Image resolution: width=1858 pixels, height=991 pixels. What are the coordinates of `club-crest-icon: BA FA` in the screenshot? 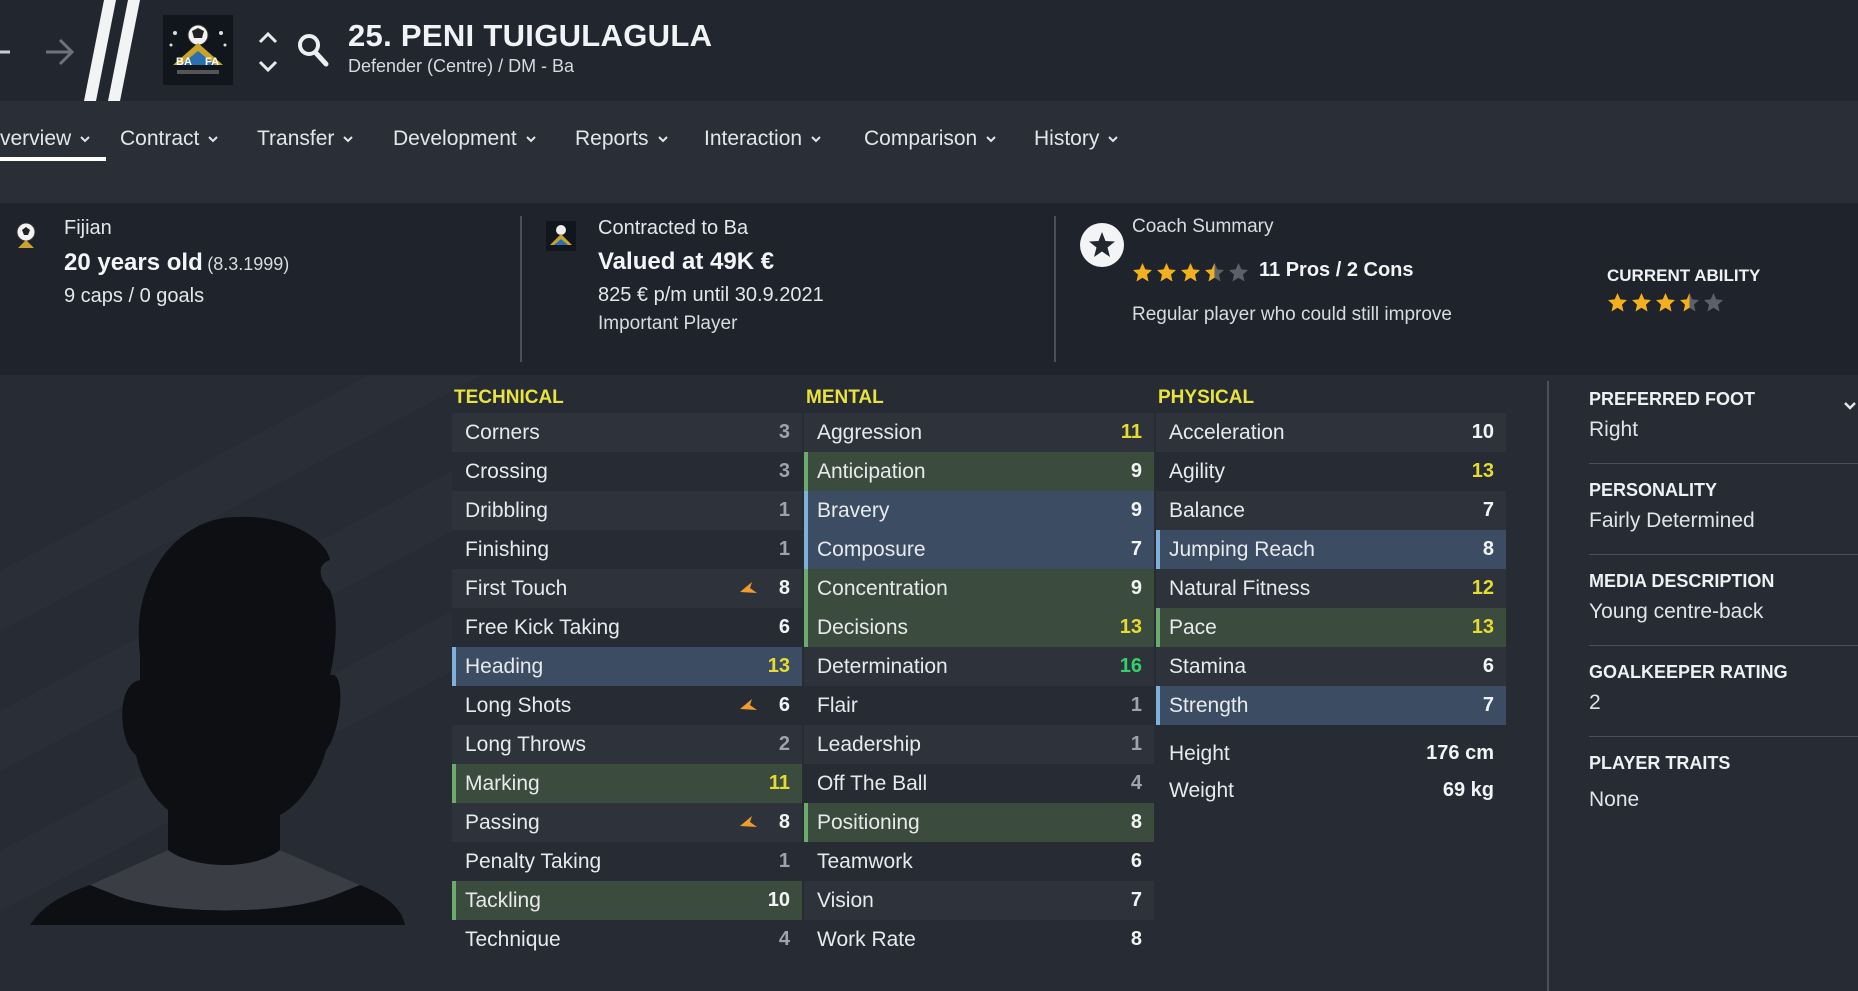 It's located at (198, 49).